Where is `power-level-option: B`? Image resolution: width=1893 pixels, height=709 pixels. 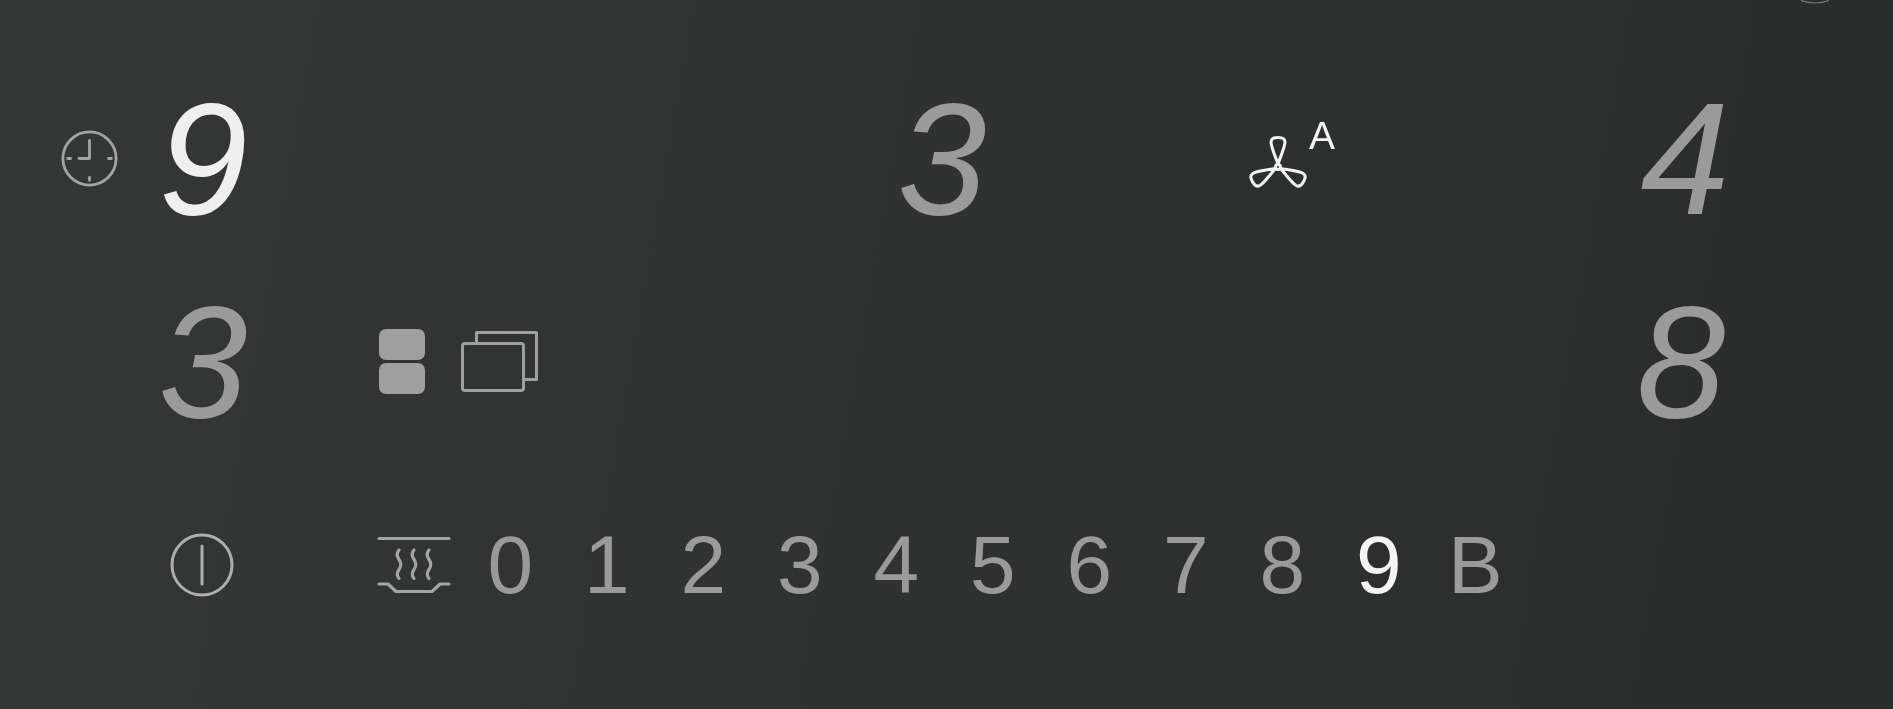
power-level-option: B is located at coordinates (1475, 564).